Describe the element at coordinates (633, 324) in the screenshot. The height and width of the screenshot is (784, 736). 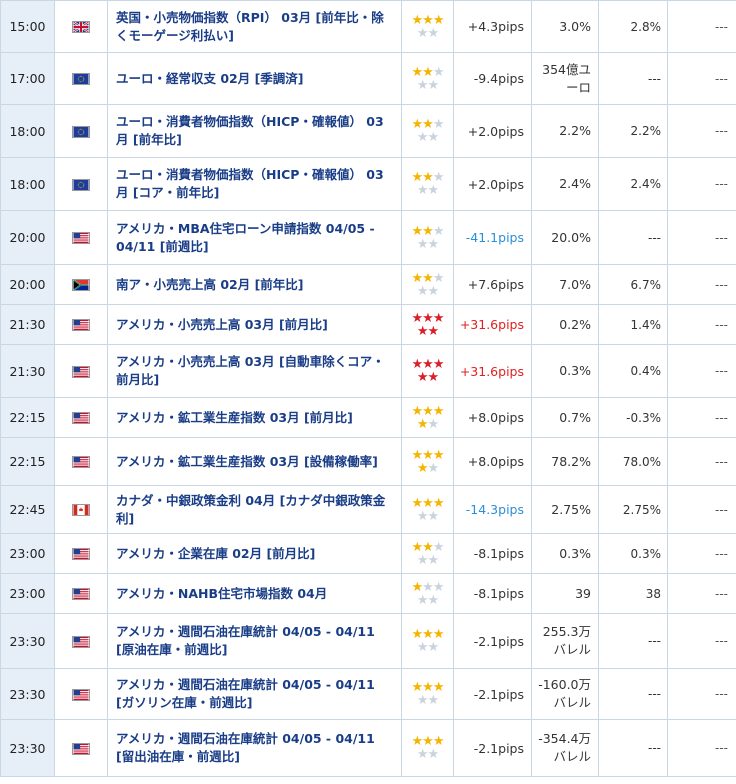
I see `previous-value: 1.4%` at that location.